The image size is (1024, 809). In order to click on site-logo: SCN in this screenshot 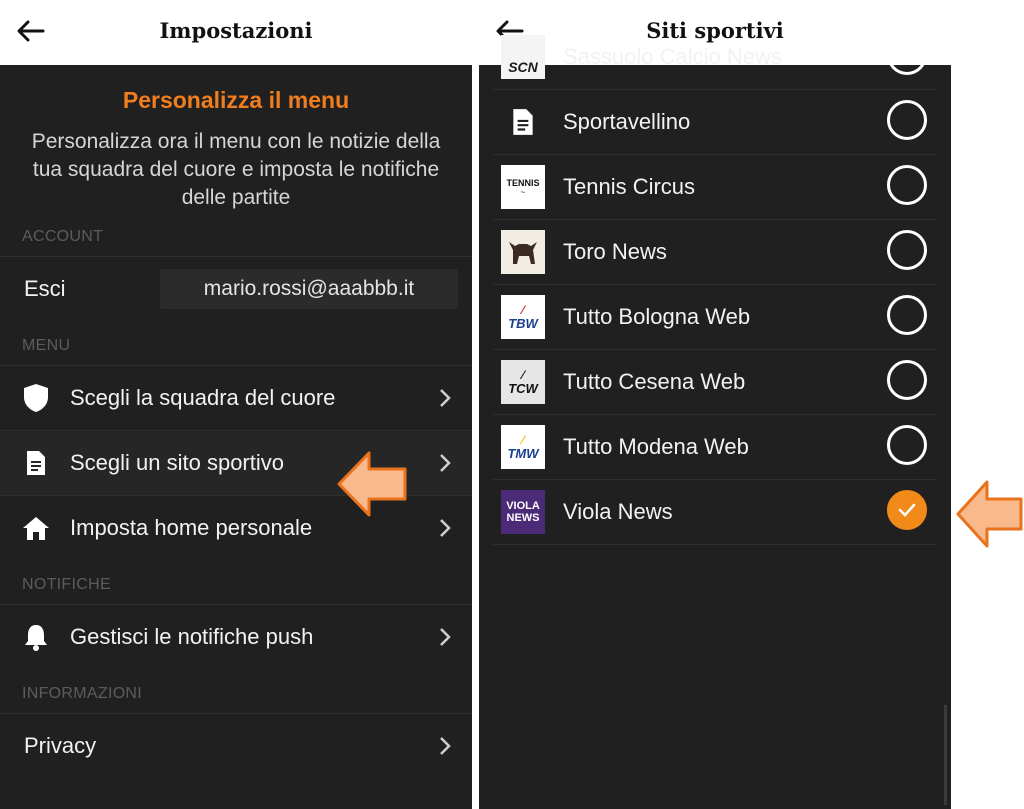, I will do `click(523, 57)`.